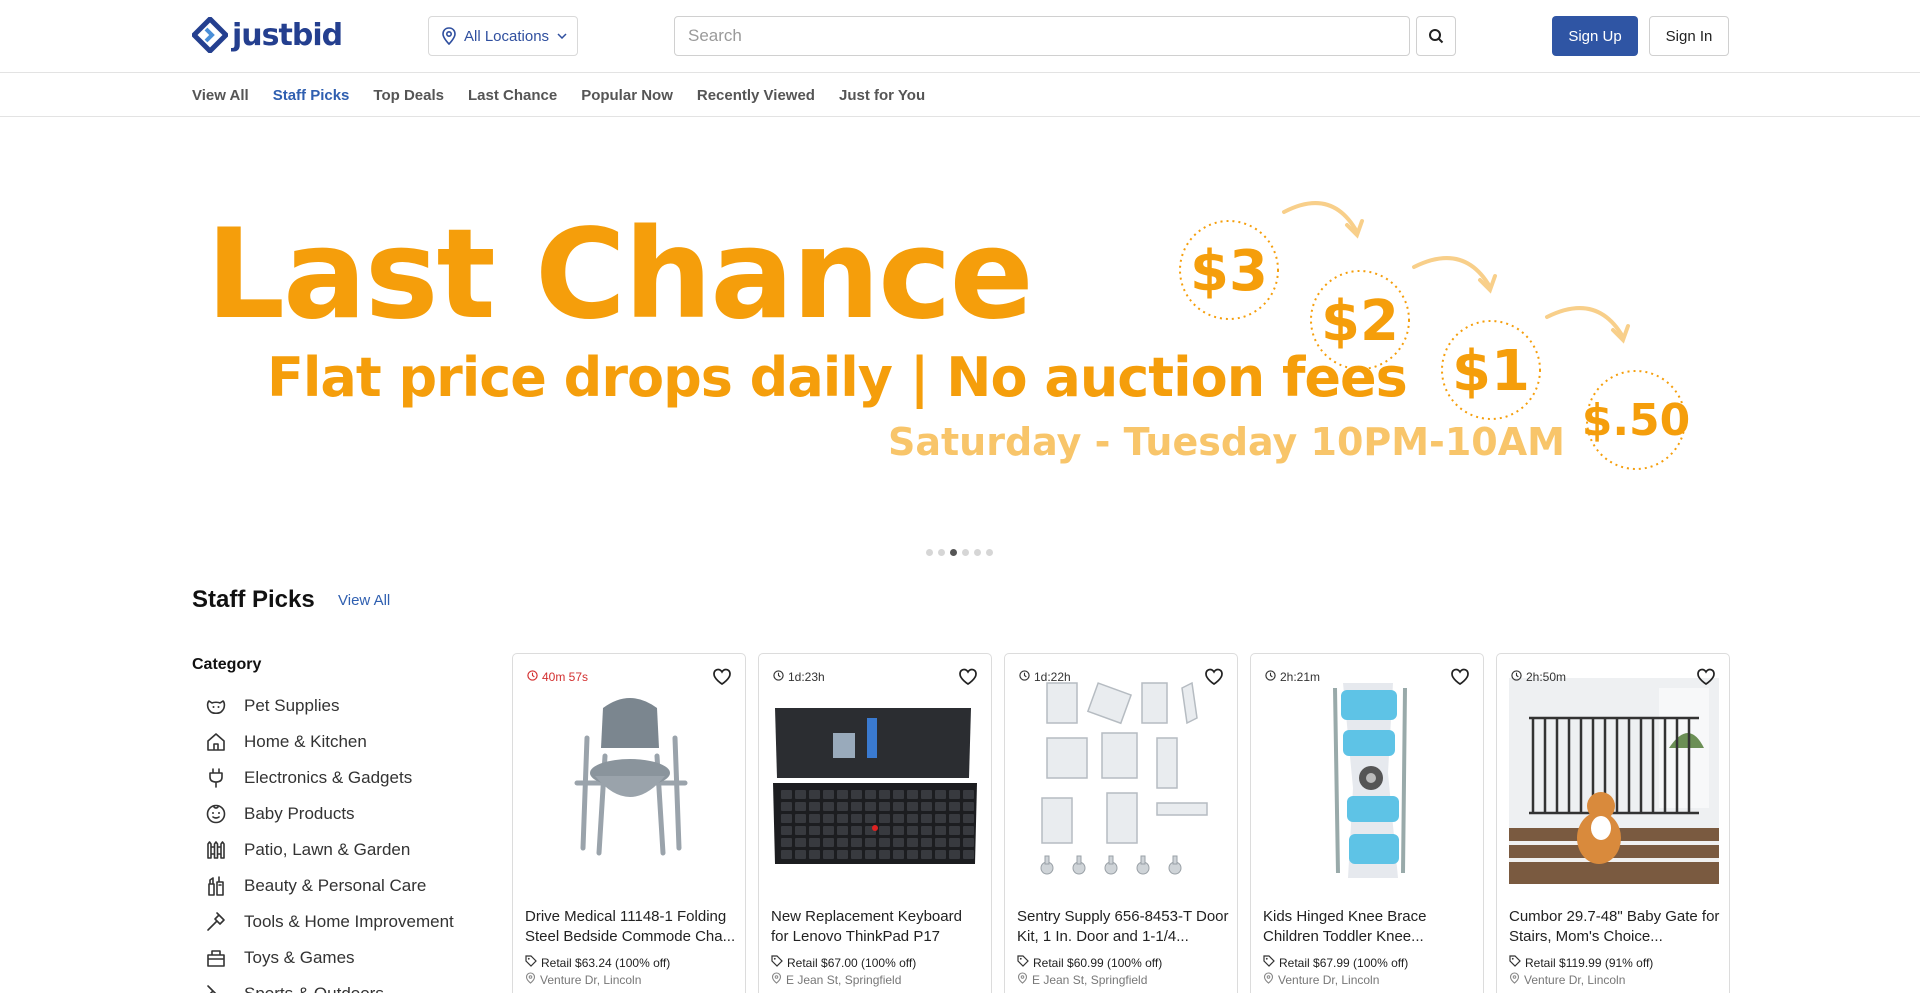 The width and height of the screenshot is (1920, 993). I want to click on logo-text: justbid, so click(287, 35).